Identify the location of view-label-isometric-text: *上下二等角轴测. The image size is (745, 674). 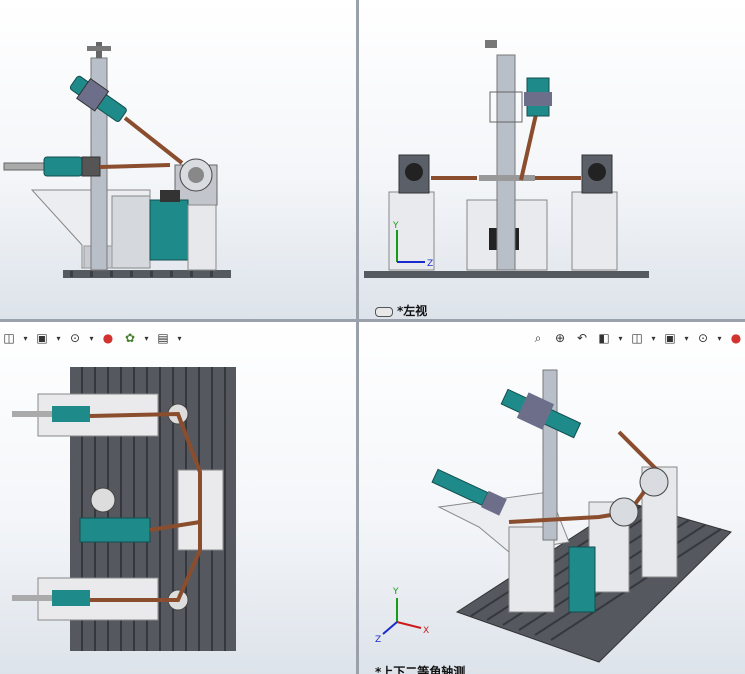
(420, 669).